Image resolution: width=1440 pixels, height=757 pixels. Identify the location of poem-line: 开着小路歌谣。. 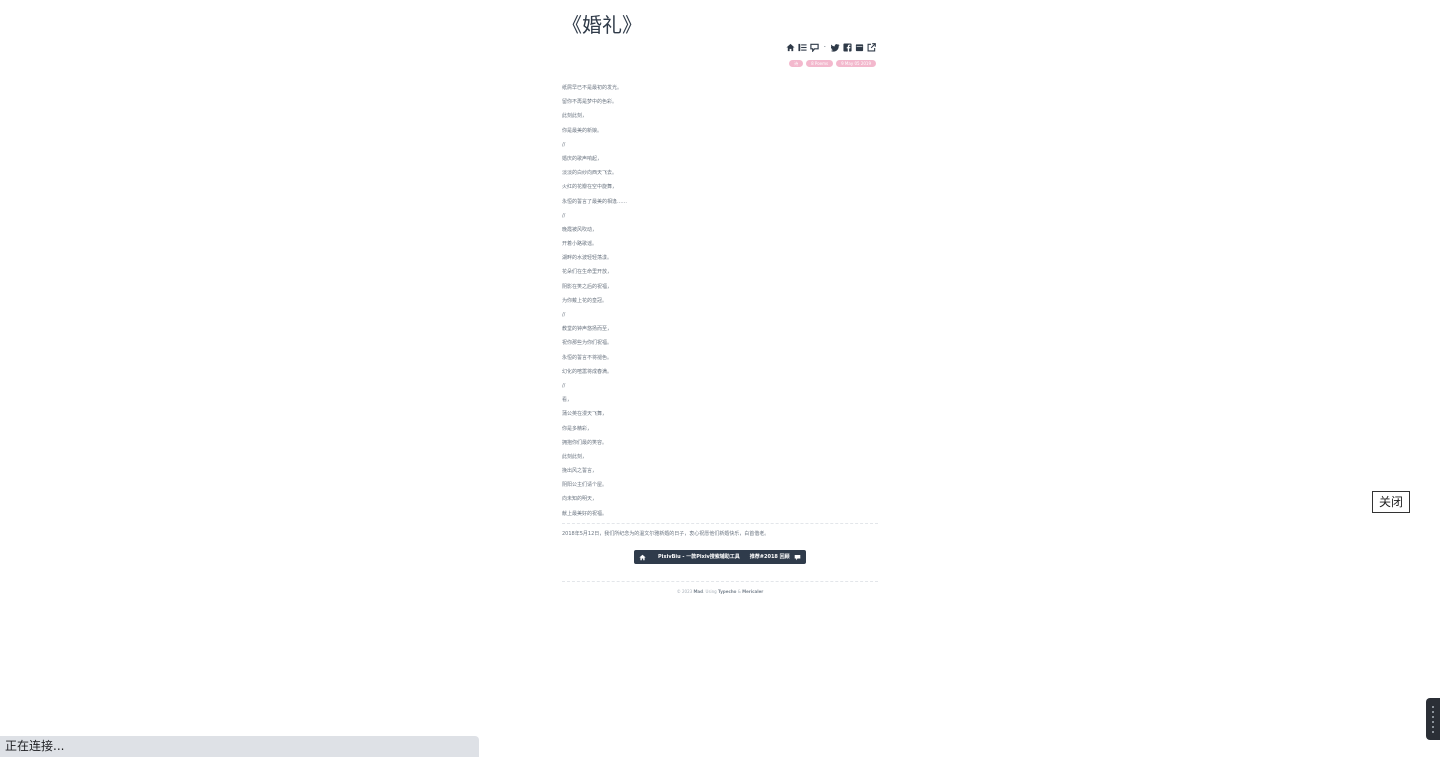
(580, 244).